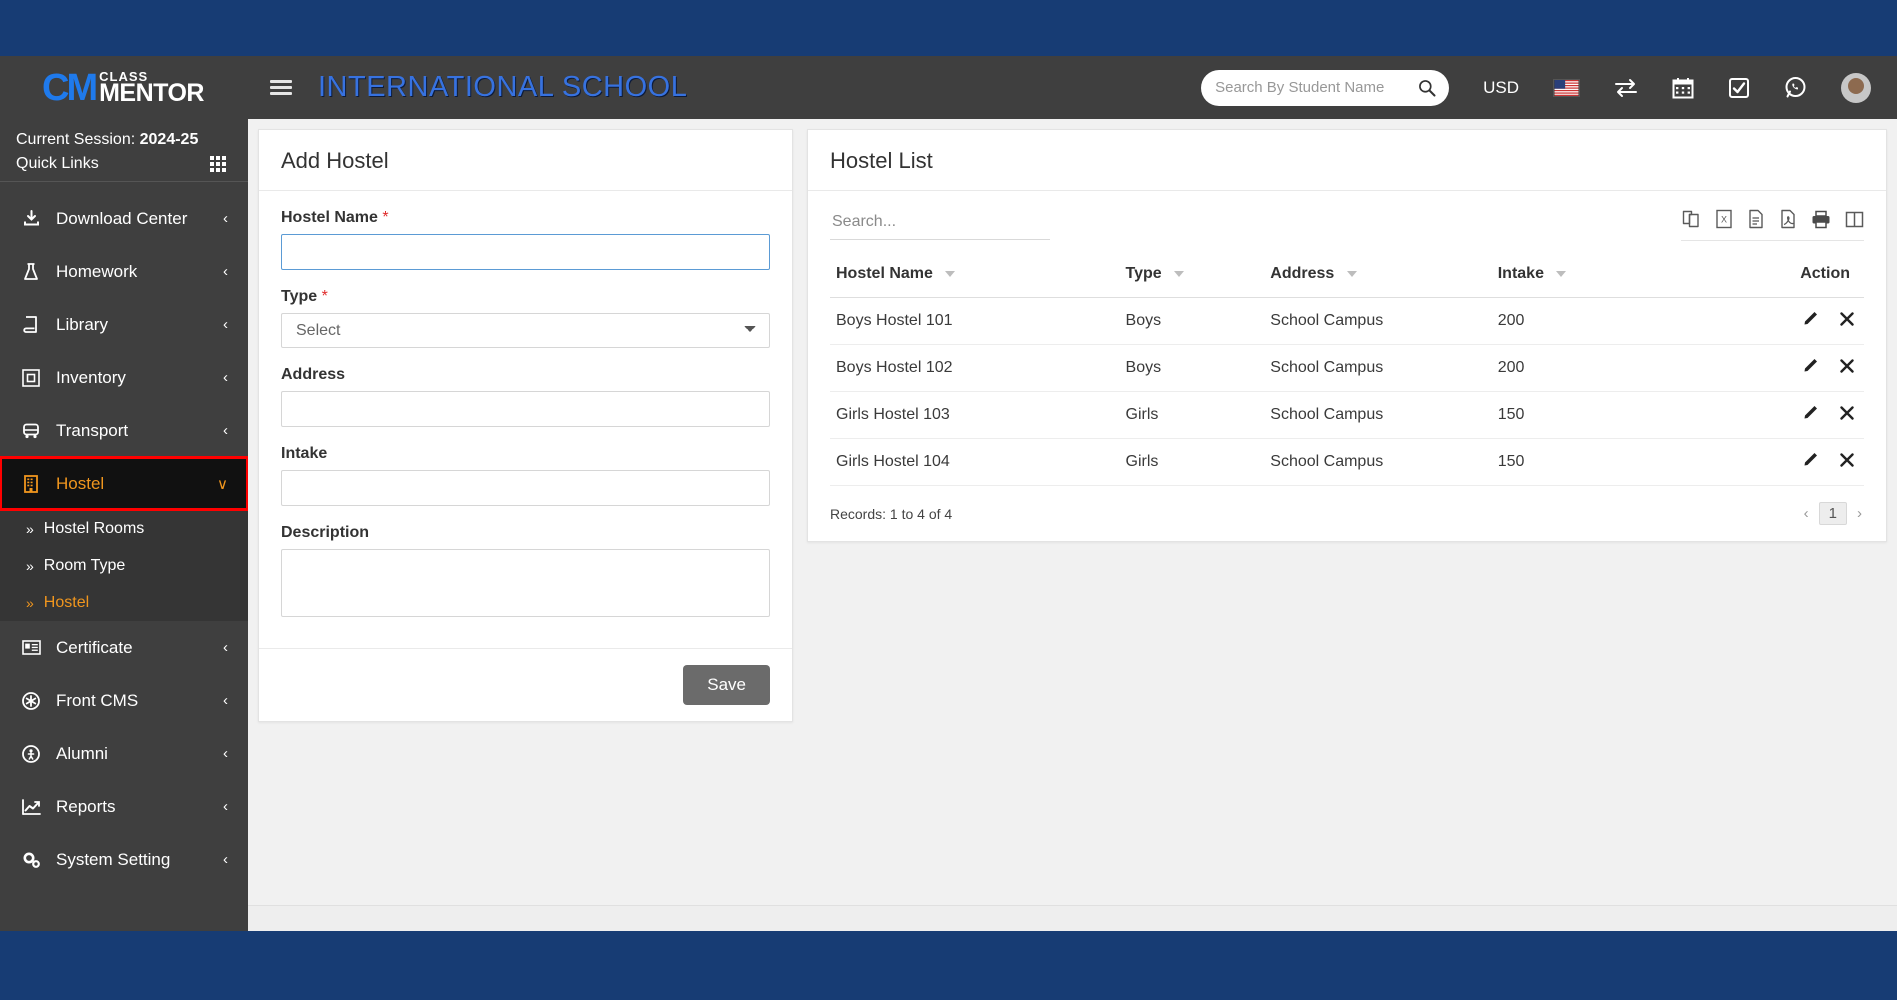 The image size is (1897, 1000). I want to click on sidebar-item-homework: Homework ‹, so click(124, 271).